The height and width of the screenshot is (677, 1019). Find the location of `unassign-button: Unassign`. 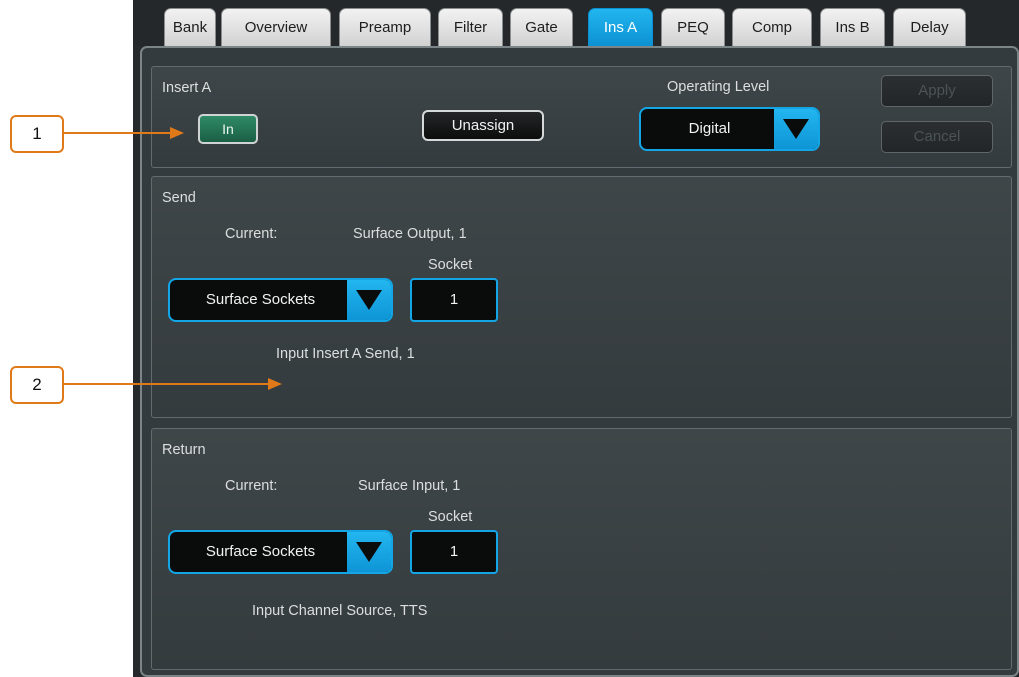

unassign-button: Unassign is located at coordinates (483, 125).